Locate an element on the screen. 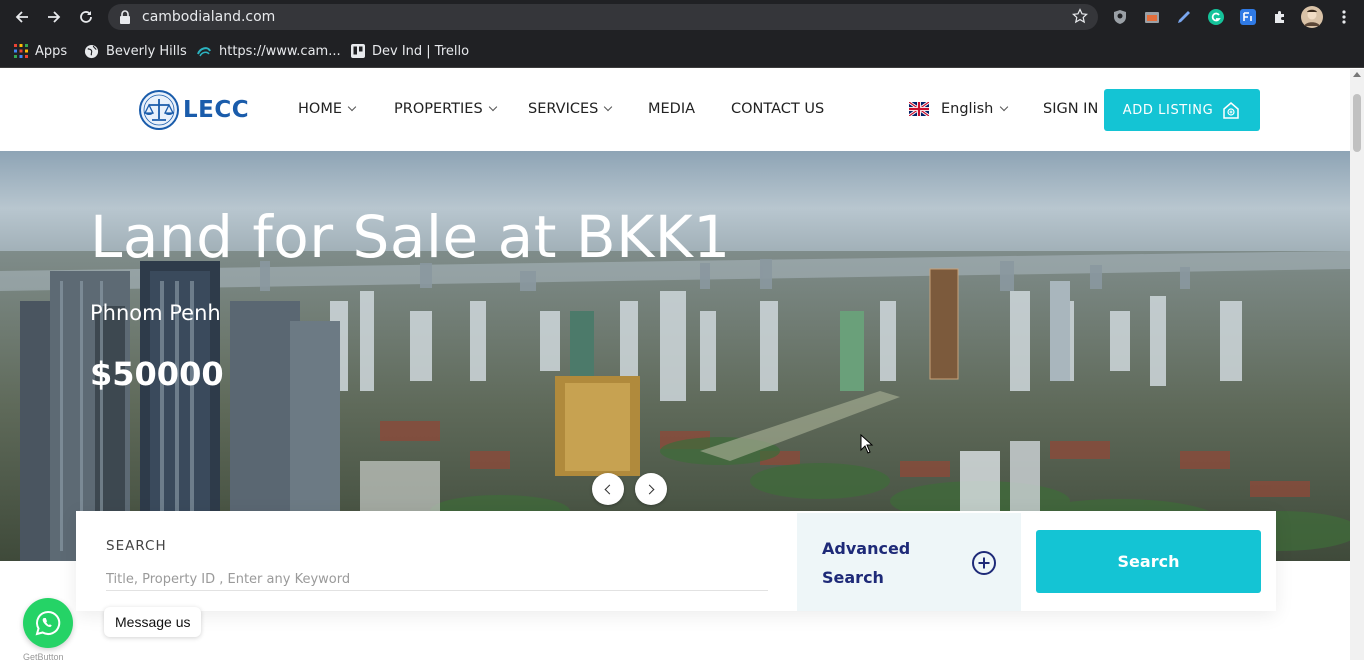 This screenshot has height=660, width=1364. bookmark-trello: Dev Ind | Trello is located at coordinates (410, 51).